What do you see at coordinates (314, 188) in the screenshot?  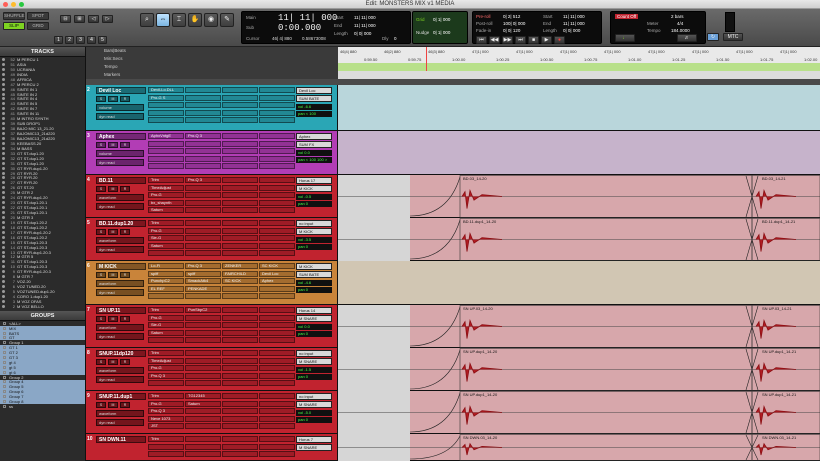 I see `output-selector: M KICK` at bounding box center [314, 188].